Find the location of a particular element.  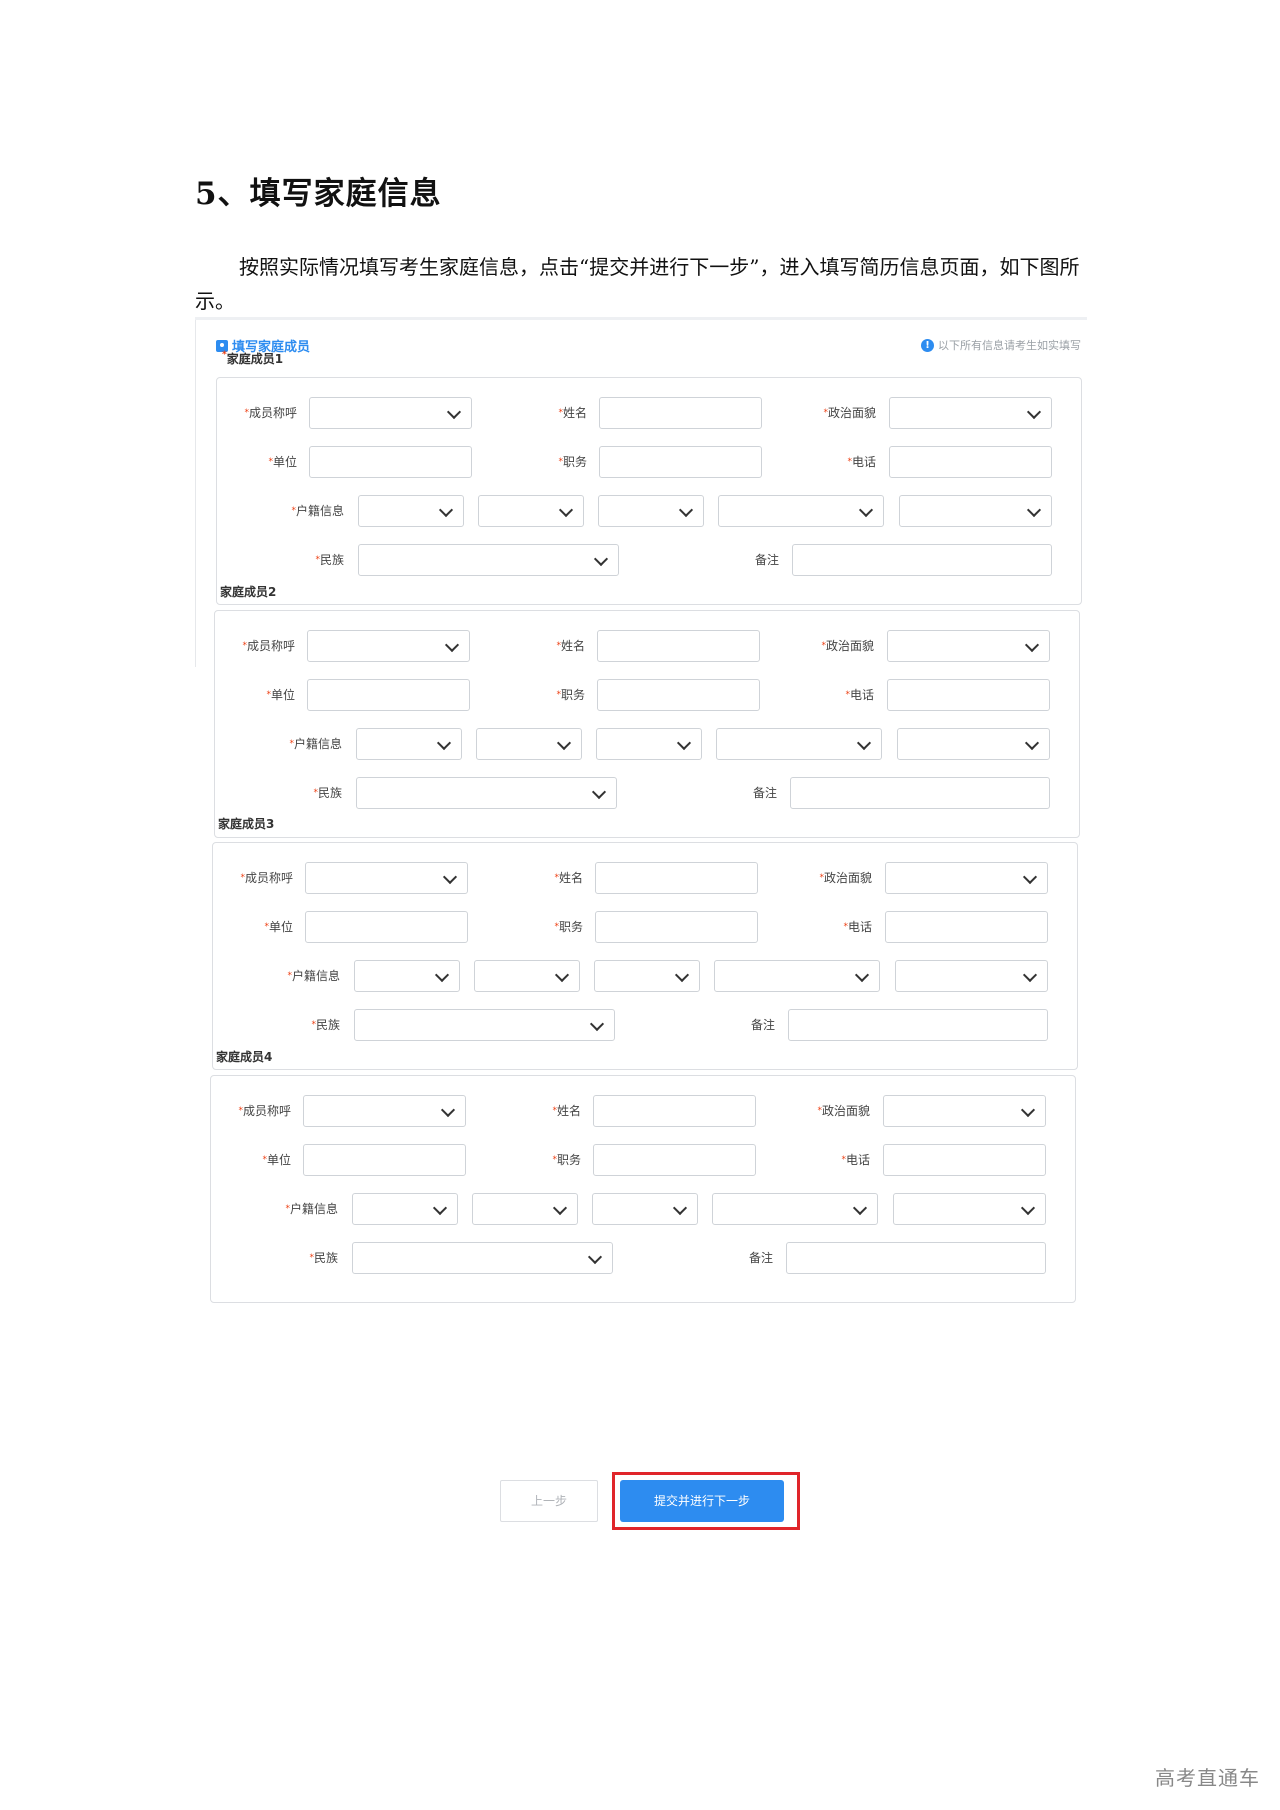

label-ethnicity: *民族 is located at coordinates (325, 1025).